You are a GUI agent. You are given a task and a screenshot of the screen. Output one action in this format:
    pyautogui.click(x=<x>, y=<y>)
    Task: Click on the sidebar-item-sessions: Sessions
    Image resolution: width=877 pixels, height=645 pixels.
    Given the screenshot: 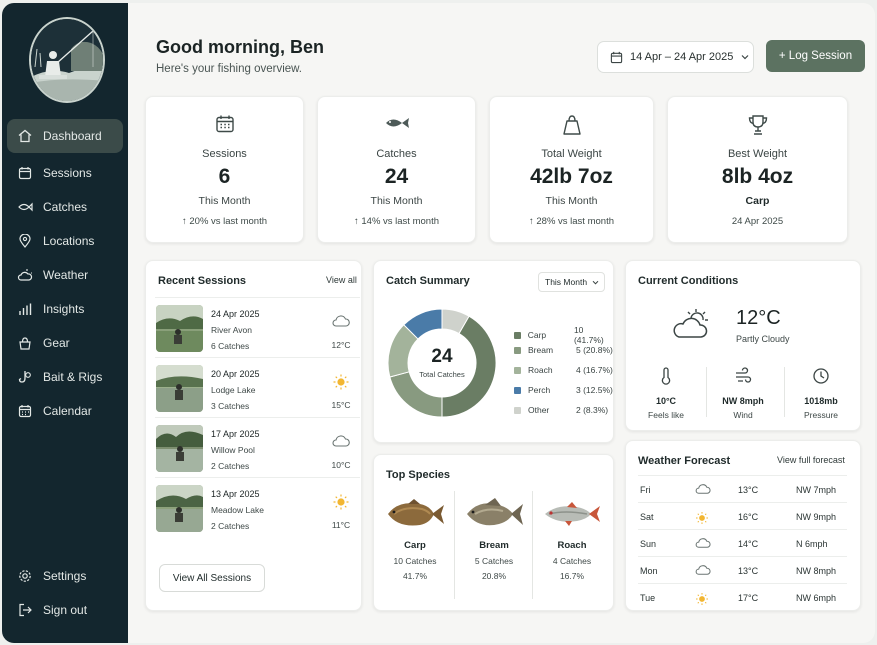 What is the action you would take?
    pyautogui.click(x=65, y=173)
    